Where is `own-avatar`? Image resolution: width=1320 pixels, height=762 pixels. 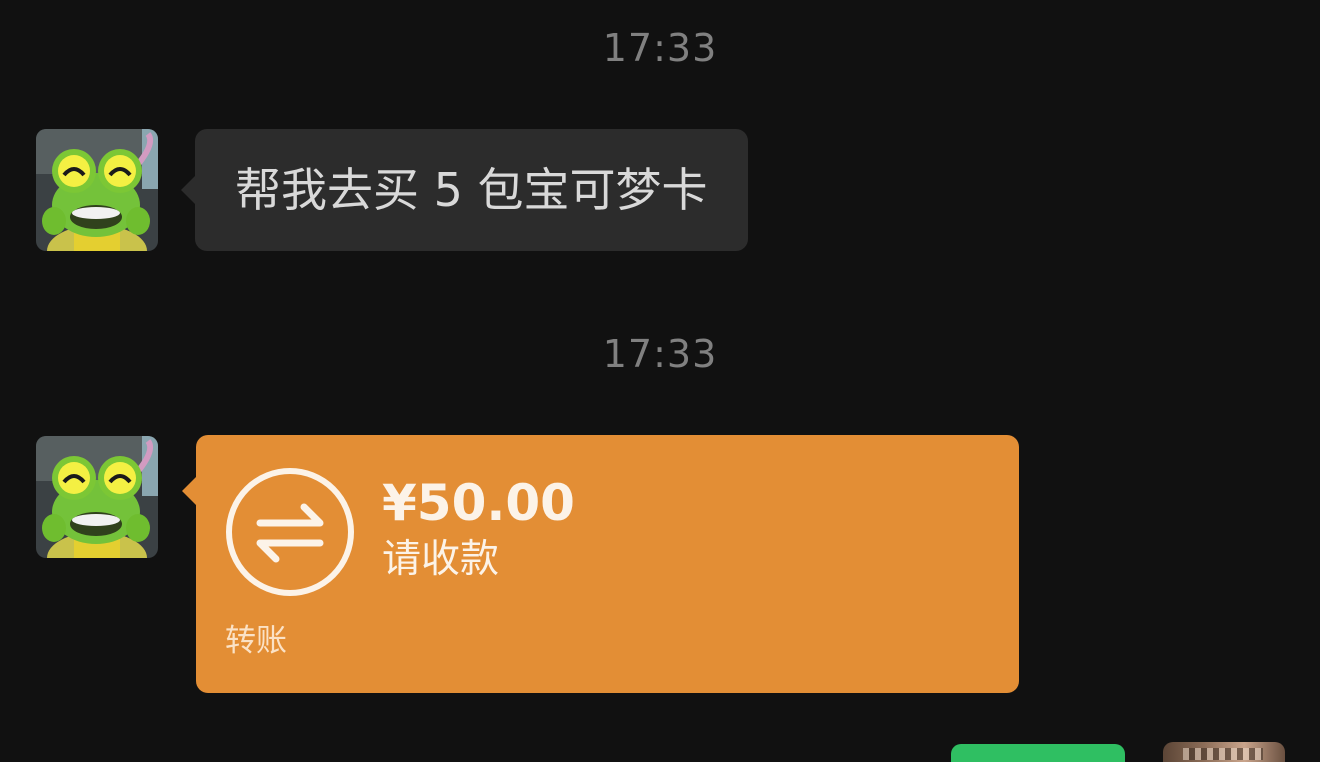 own-avatar is located at coordinates (1224, 752).